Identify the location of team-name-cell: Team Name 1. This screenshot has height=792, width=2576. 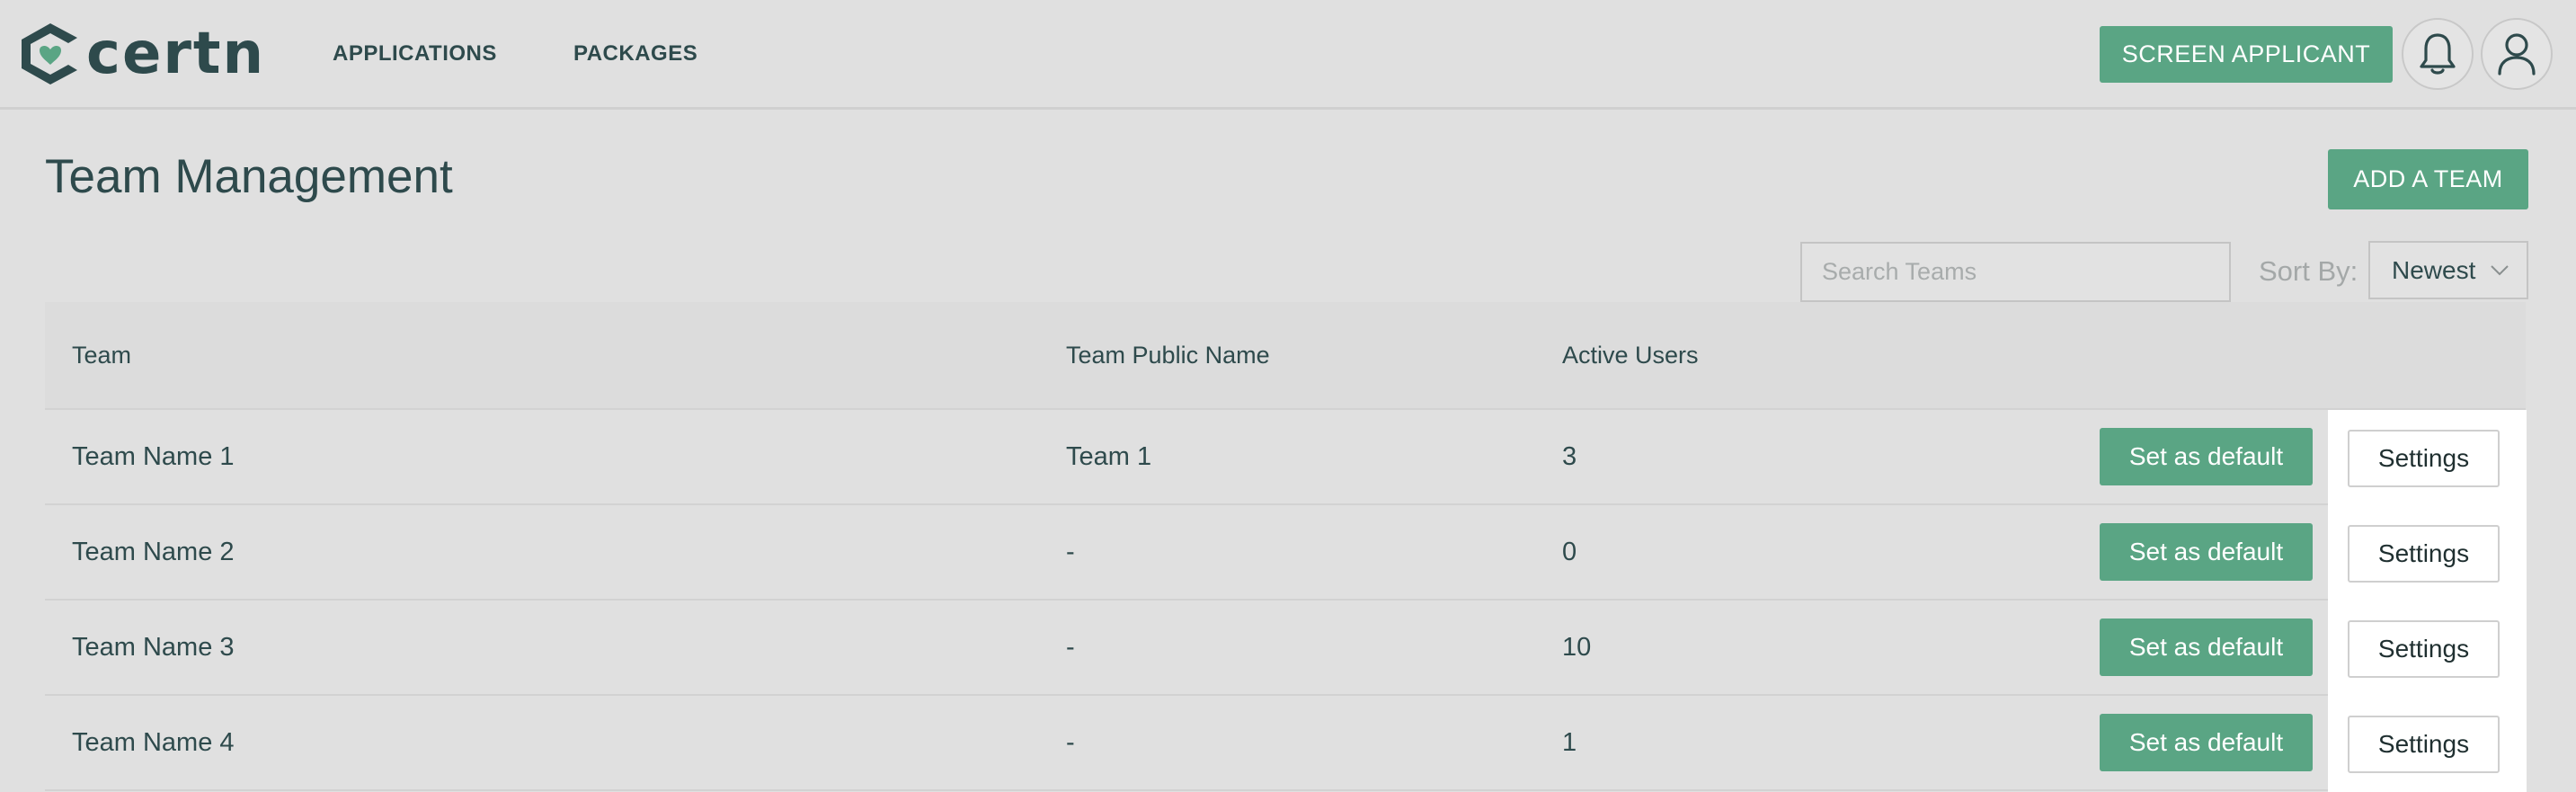
(153, 456).